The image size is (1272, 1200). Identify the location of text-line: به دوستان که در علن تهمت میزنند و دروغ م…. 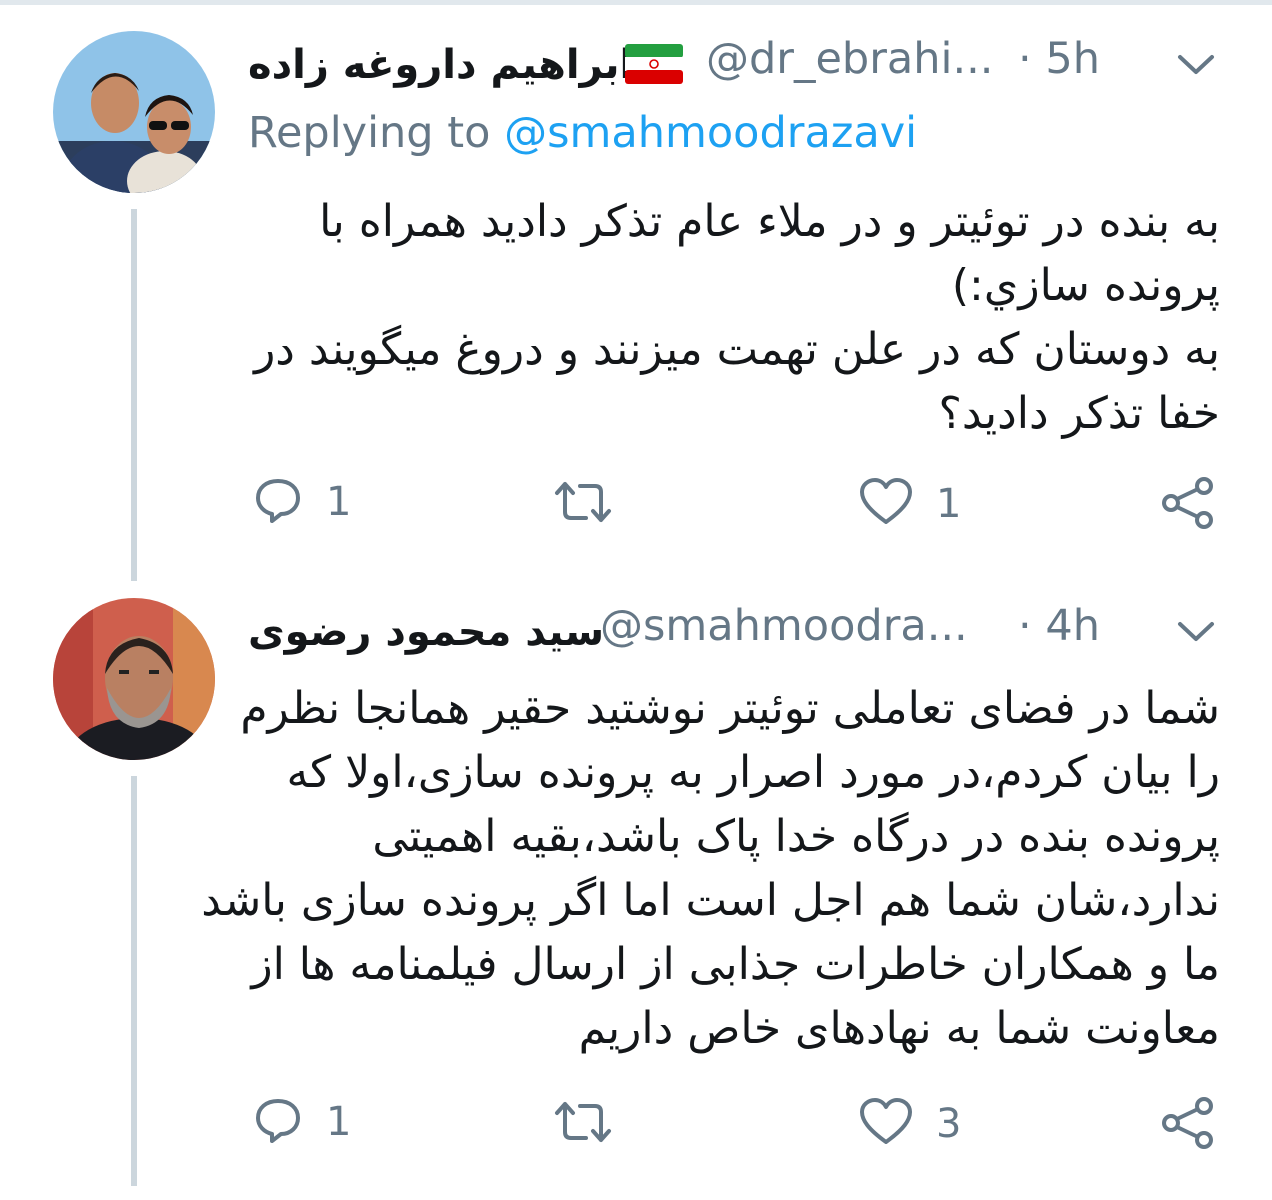
(737, 349).